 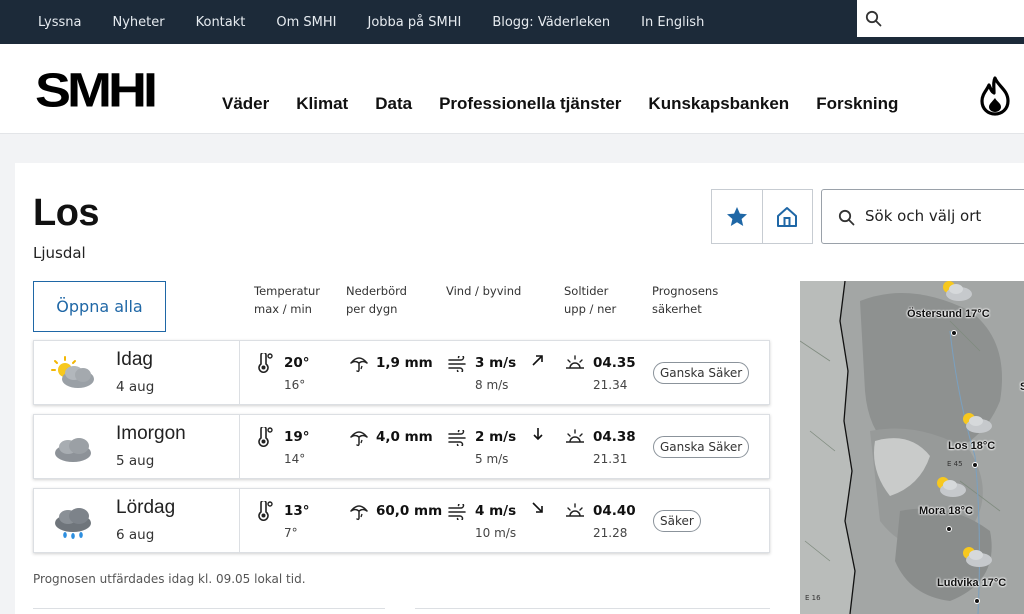 I want to click on col-precip-line1: Nederbörd, so click(x=376, y=291).